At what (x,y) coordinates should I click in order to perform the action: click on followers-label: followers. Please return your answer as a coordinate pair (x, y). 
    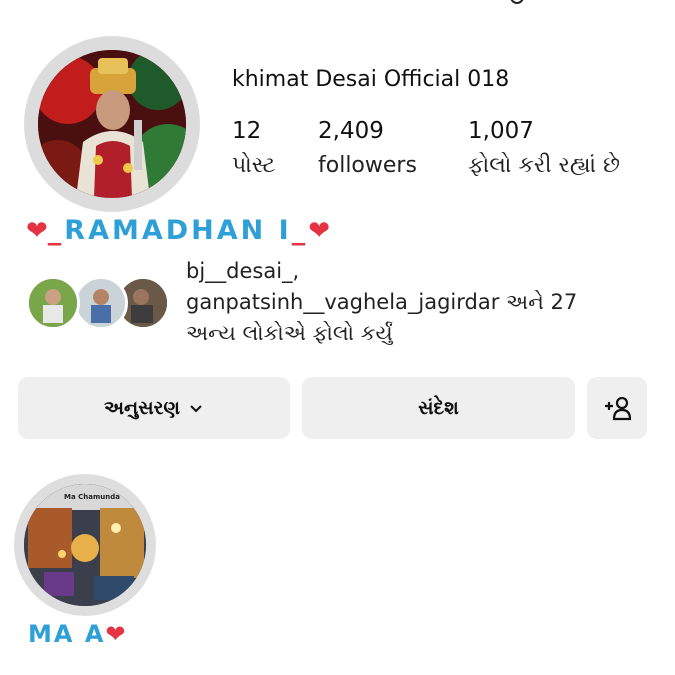
    Looking at the image, I should click on (367, 165).